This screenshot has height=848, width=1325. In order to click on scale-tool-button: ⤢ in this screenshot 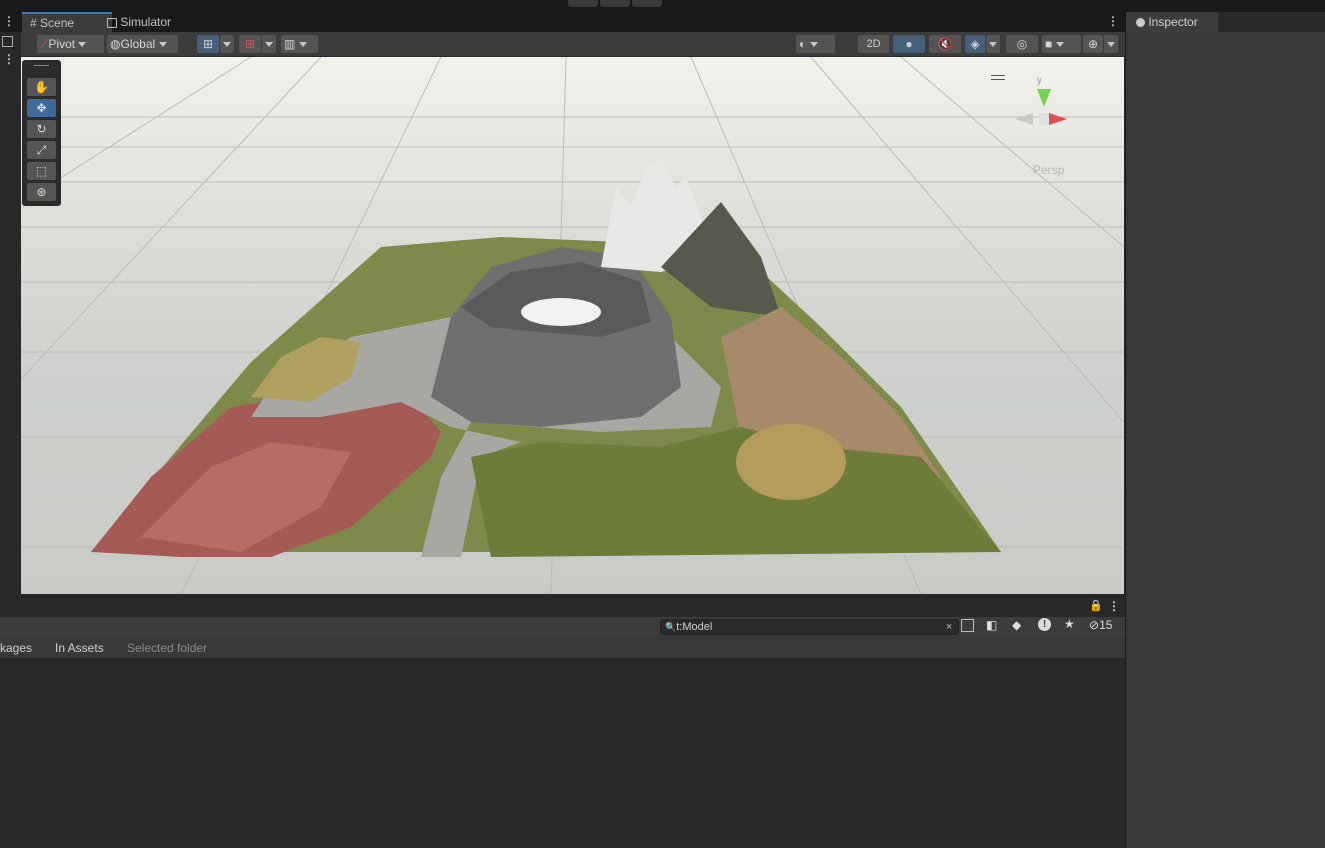, I will do `click(41, 150)`.